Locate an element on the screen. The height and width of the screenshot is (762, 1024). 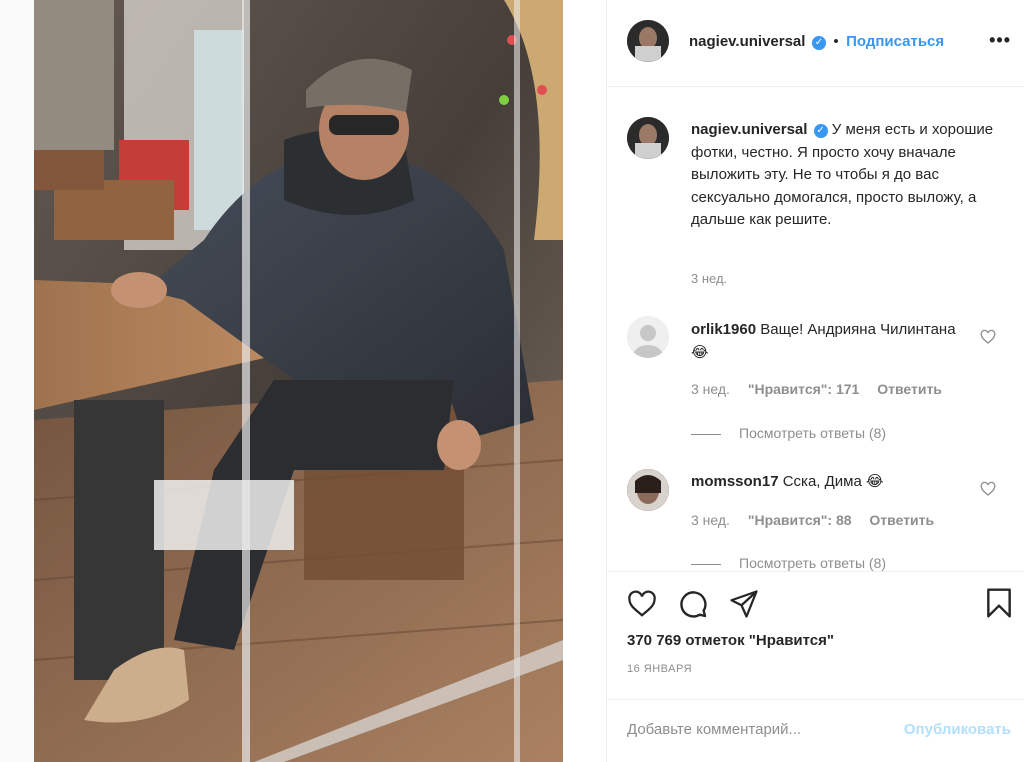
caption-avatar-image is located at coordinates (648, 138).